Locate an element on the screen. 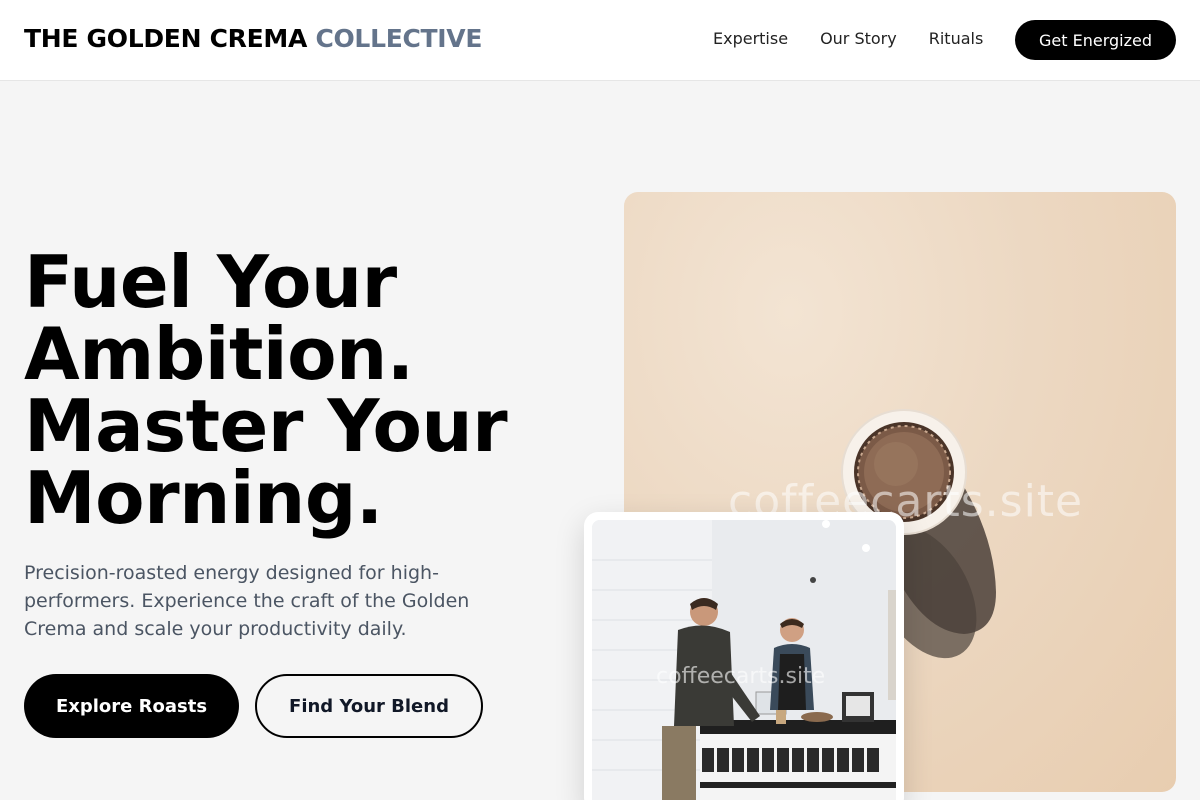 The height and width of the screenshot is (800, 1200). nav-link-rituals: Rituals is located at coordinates (956, 38).